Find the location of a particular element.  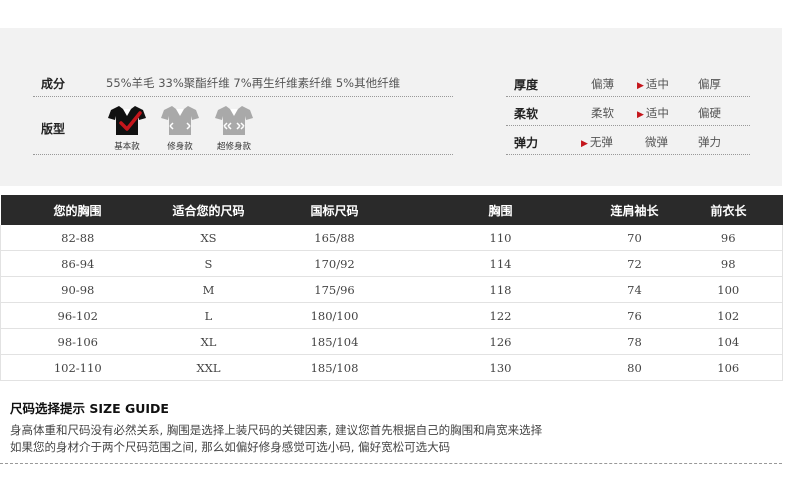

table-cell: 104 is located at coordinates (728, 341).